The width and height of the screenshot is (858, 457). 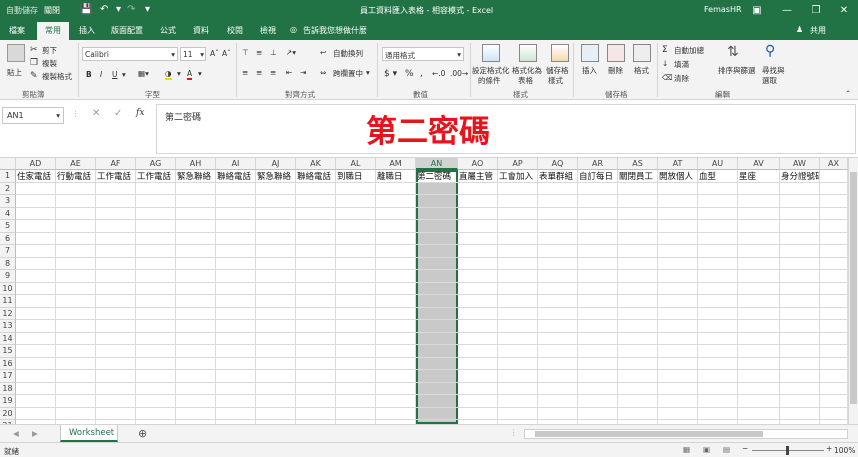 What do you see at coordinates (597, 177) in the screenshot?
I see `header-cell: 自訂每日` at bounding box center [597, 177].